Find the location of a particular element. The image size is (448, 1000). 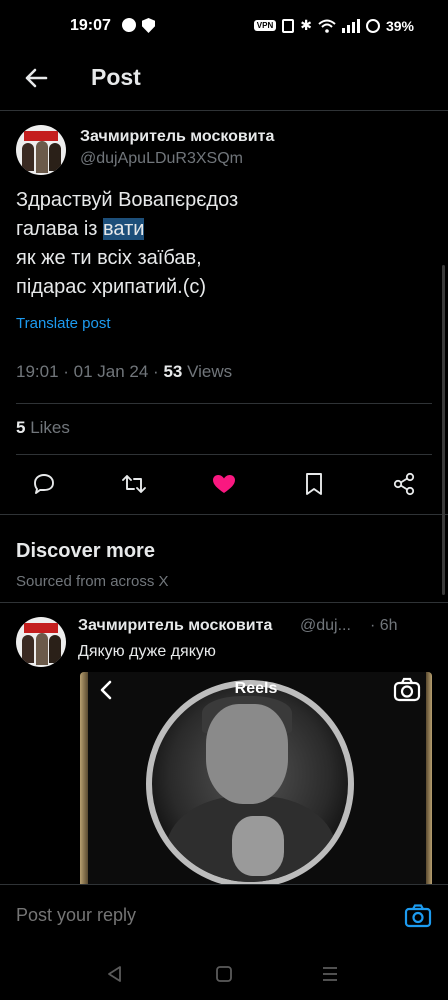

system-nav-bar is located at coordinates (224, 974).